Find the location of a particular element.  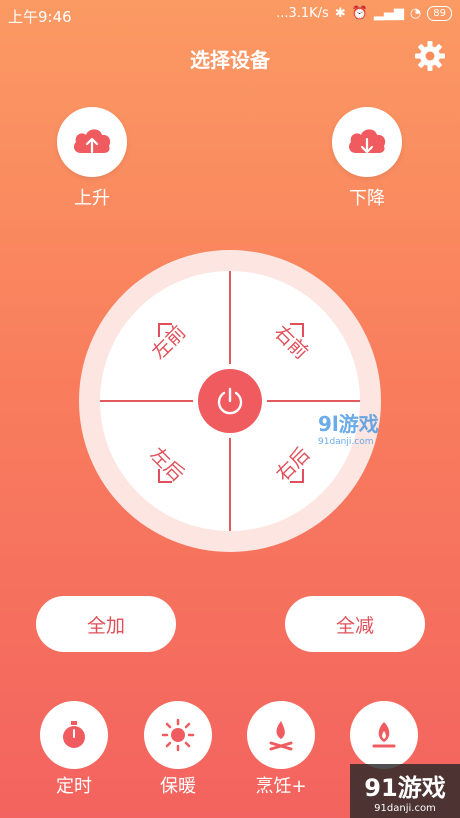

gear-icon is located at coordinates (430, 56).